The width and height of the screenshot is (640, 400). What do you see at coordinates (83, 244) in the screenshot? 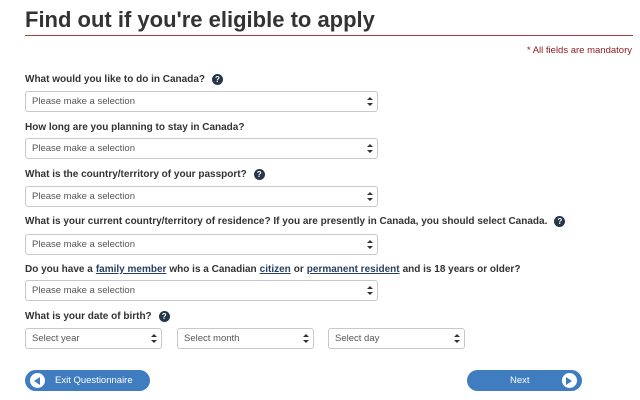
I see `residence-select-value: Please make a selection` at bounding box center [83, 244].